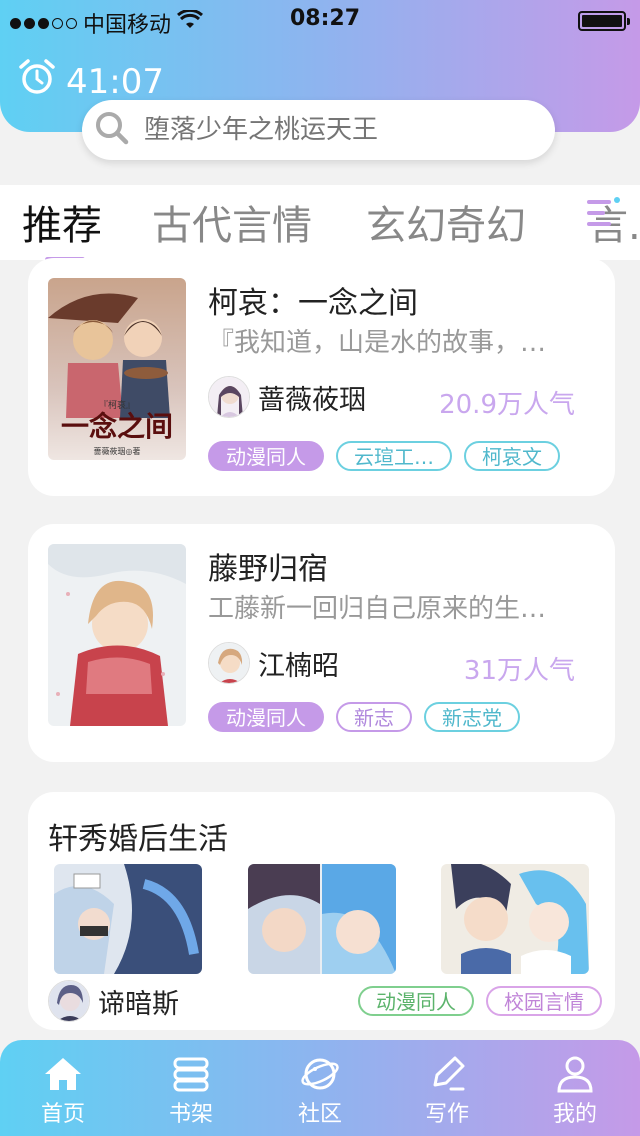 This screenshot has height=1136, width=640. What do you see at coordinates (112, 130) in the screenshot?
I see `search-icon` at bounding box center [112, 130].